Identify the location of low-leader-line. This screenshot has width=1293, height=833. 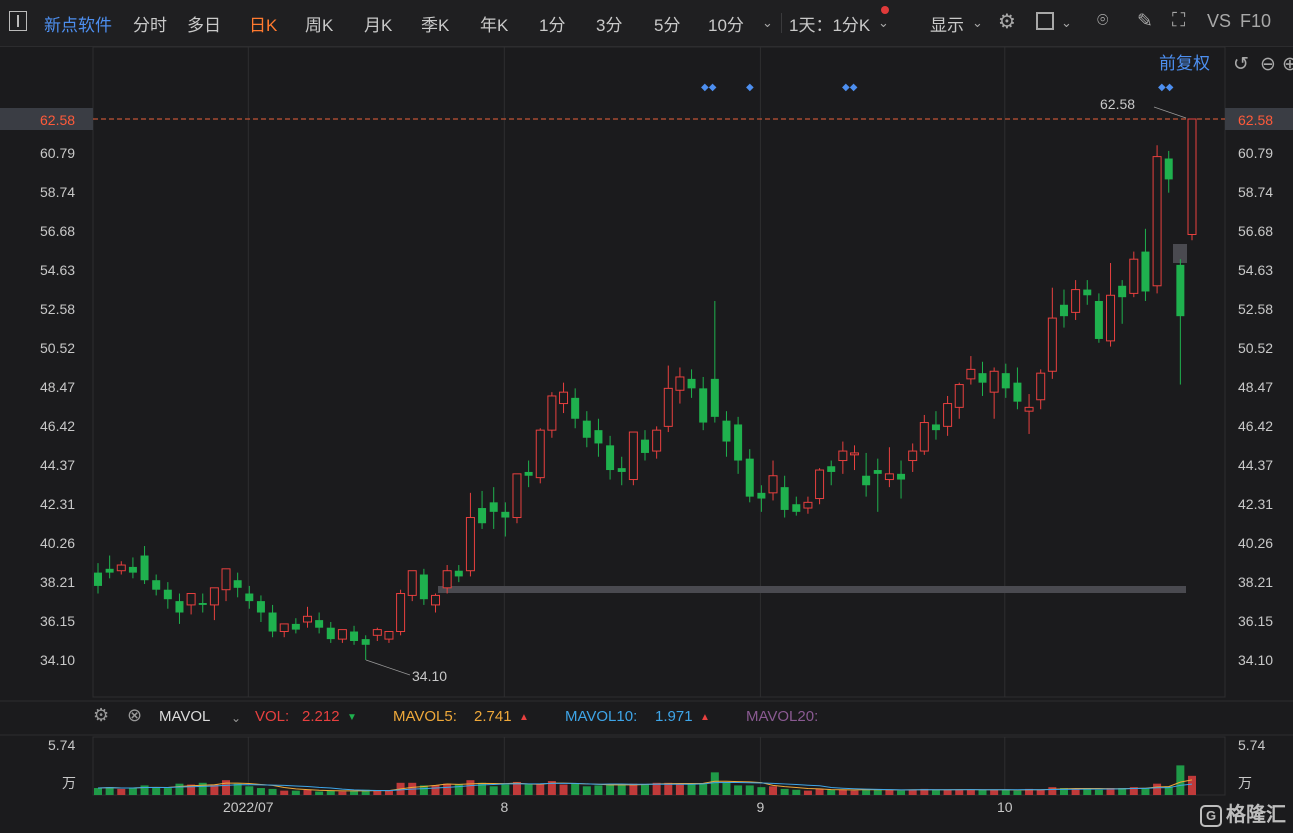
(388, 667).